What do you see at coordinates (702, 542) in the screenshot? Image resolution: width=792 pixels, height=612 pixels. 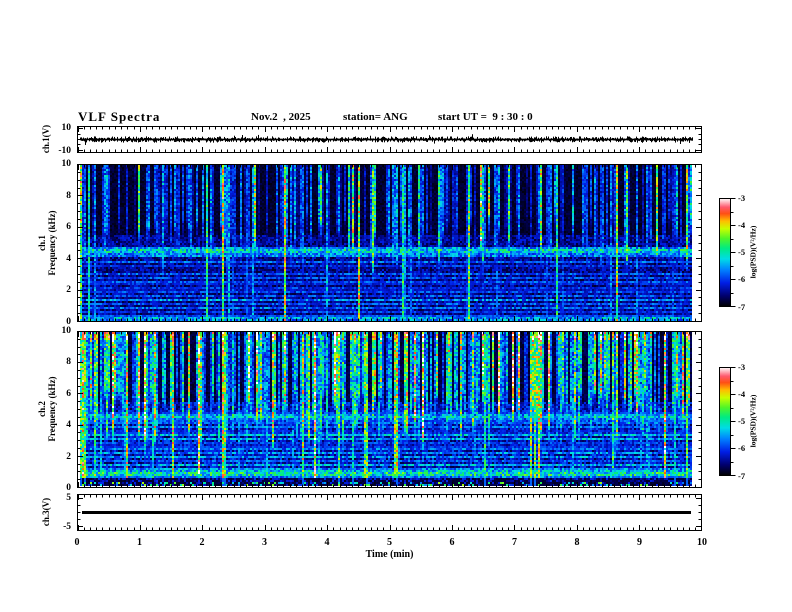 I see `x-tick-label: 10` at bounding box center [702, 542].